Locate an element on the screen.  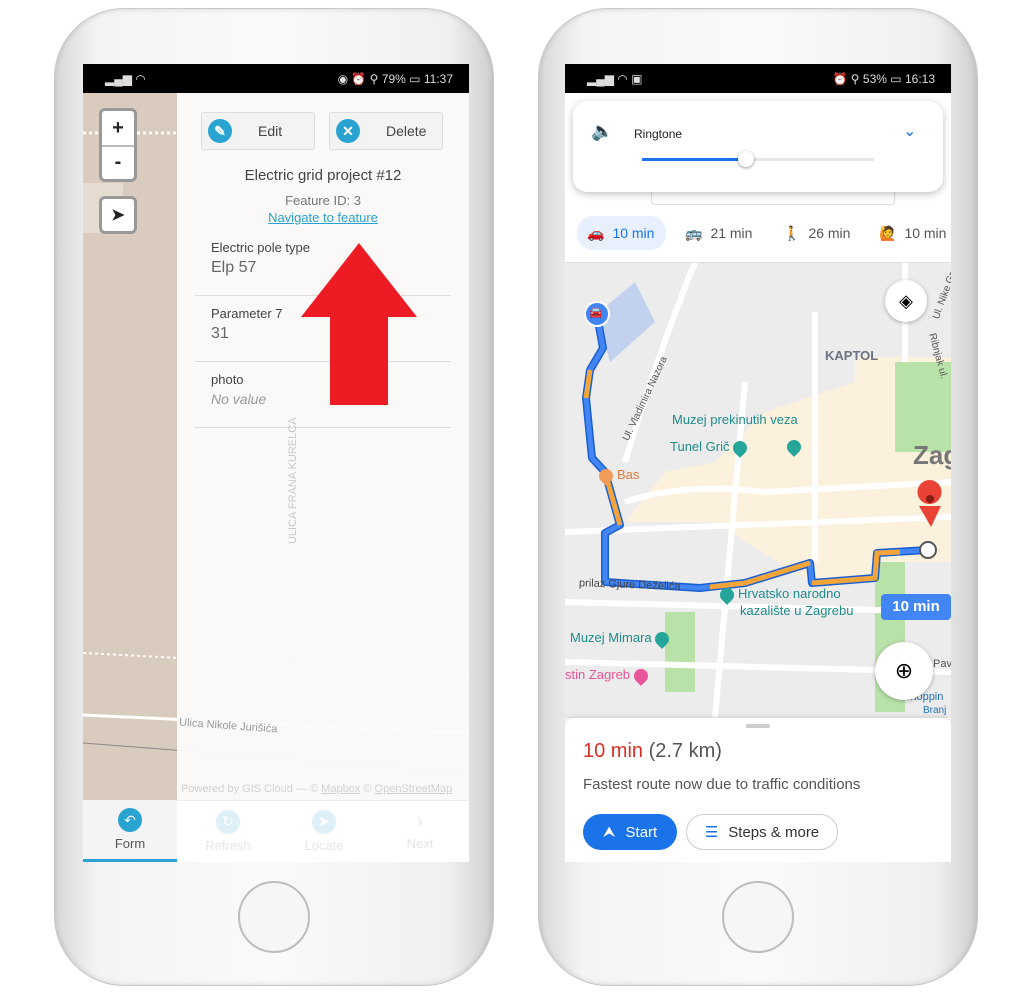
mode-transit: 🚌 21 min is located at coordinates (718, 233).